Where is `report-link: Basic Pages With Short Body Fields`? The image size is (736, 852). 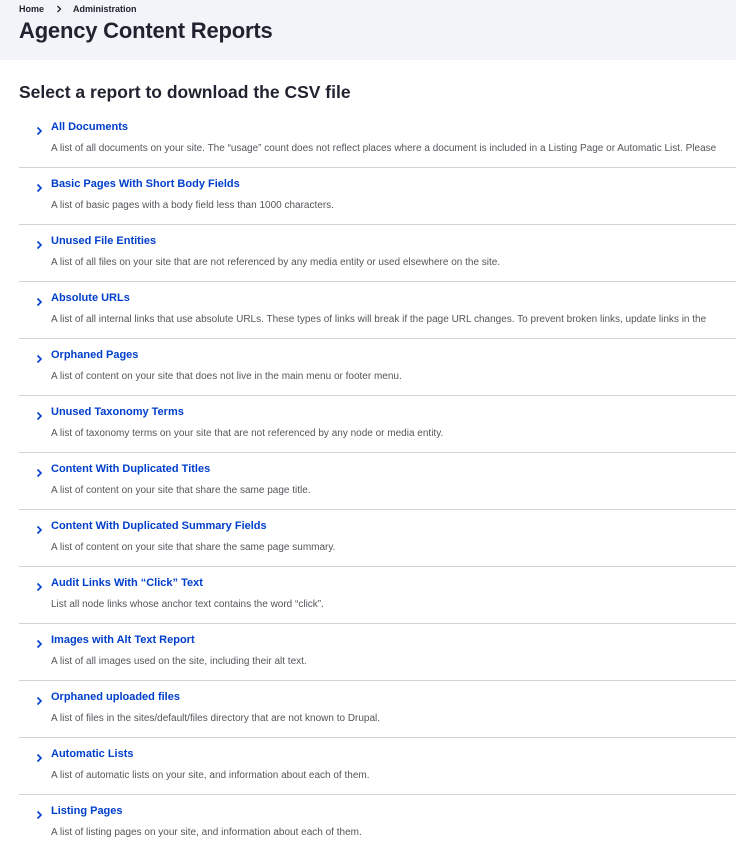
report-link: Basic Pages With Short Body Fields is located at coordinates (145, 184).